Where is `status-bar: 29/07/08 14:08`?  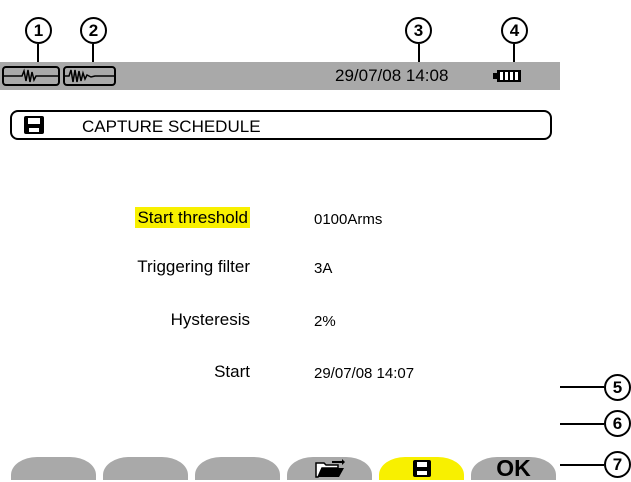
status-bar: 29/07/08 14:08 is located at coordinates (280, 76).